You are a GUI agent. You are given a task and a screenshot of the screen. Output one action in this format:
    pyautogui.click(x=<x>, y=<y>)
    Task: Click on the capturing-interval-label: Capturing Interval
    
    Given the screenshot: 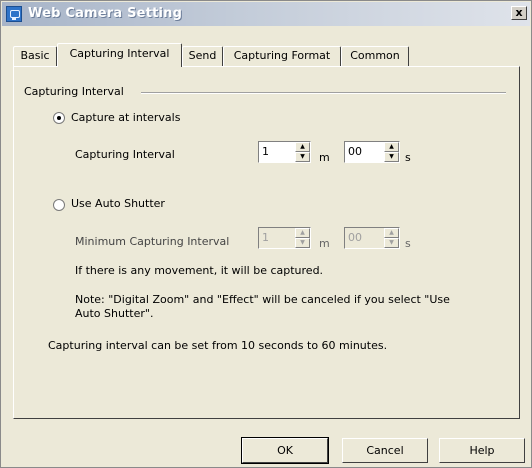 What is the action you would take?
    pyautogui.click(x=125, y=154)
    